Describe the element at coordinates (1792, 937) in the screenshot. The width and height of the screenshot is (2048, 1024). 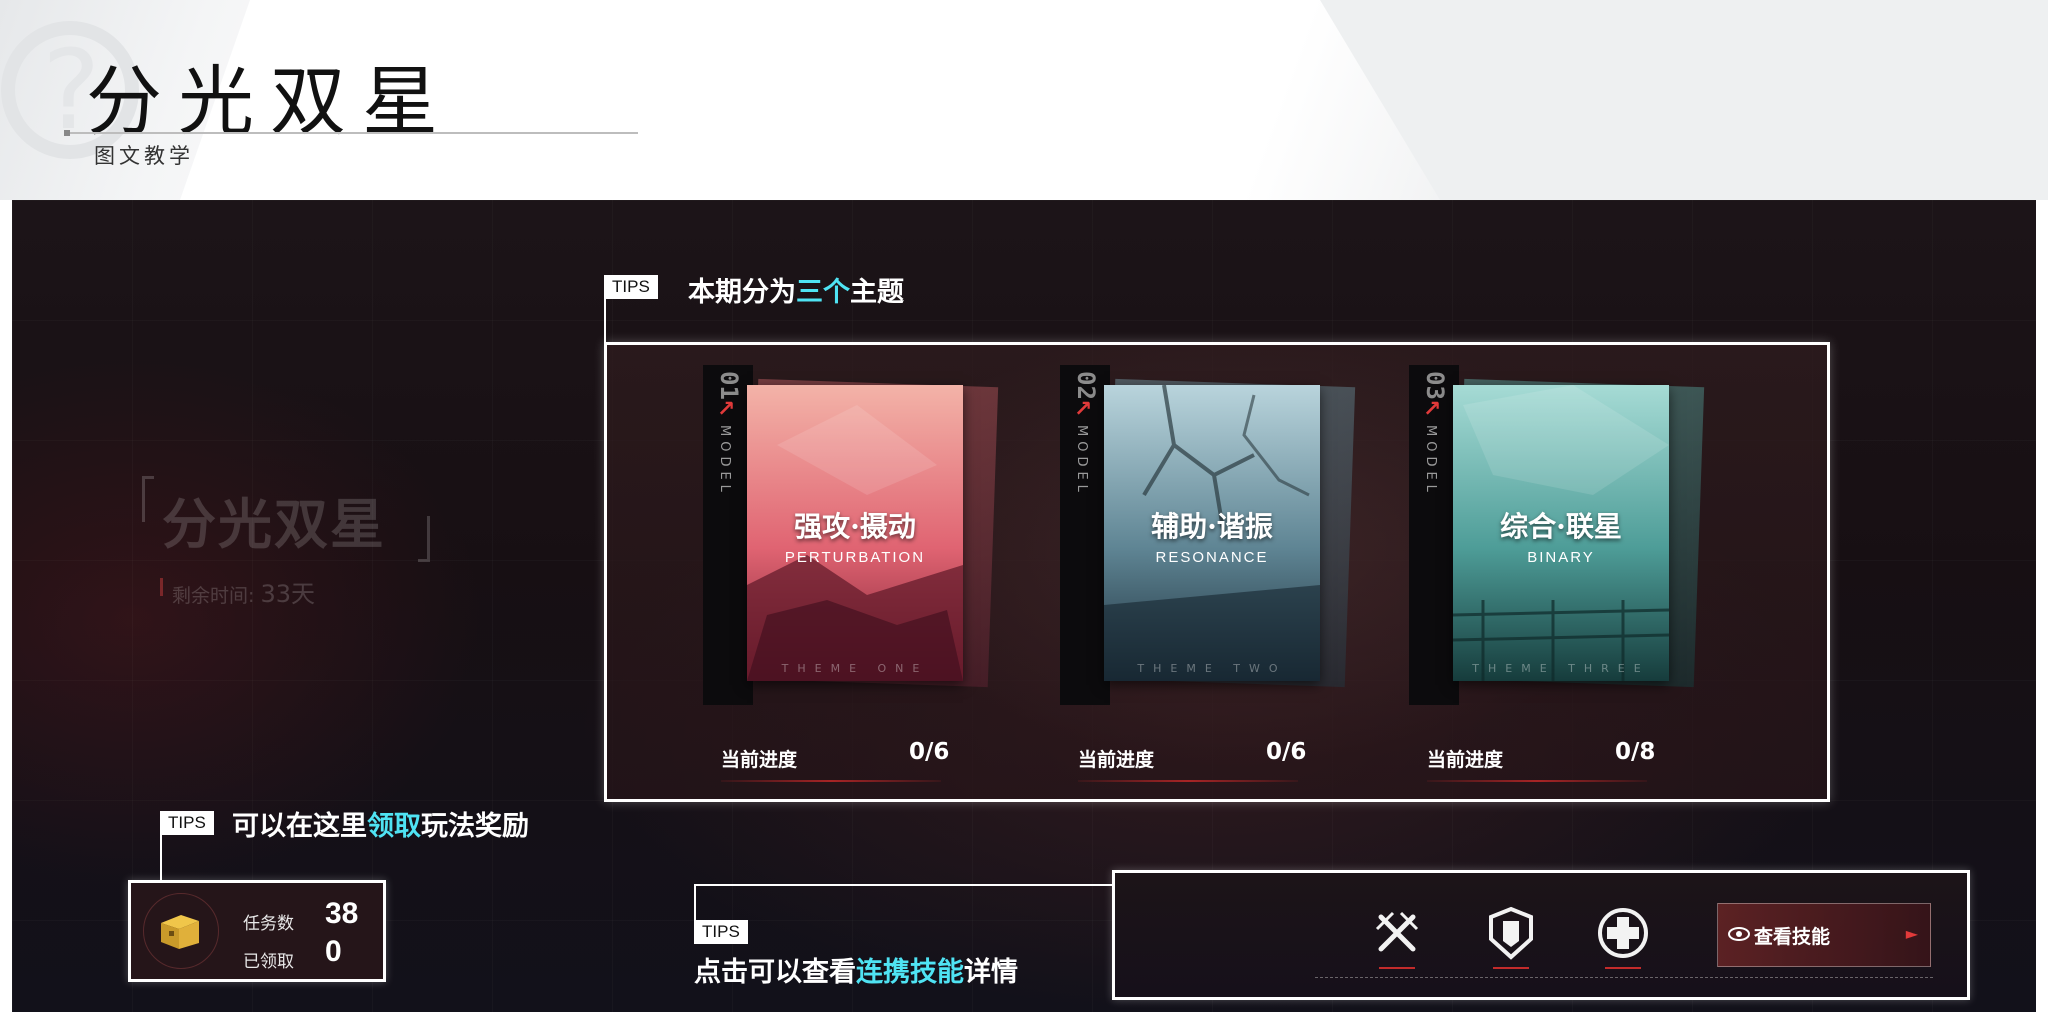
I see `view-skills-label: 查看技能` at that location.